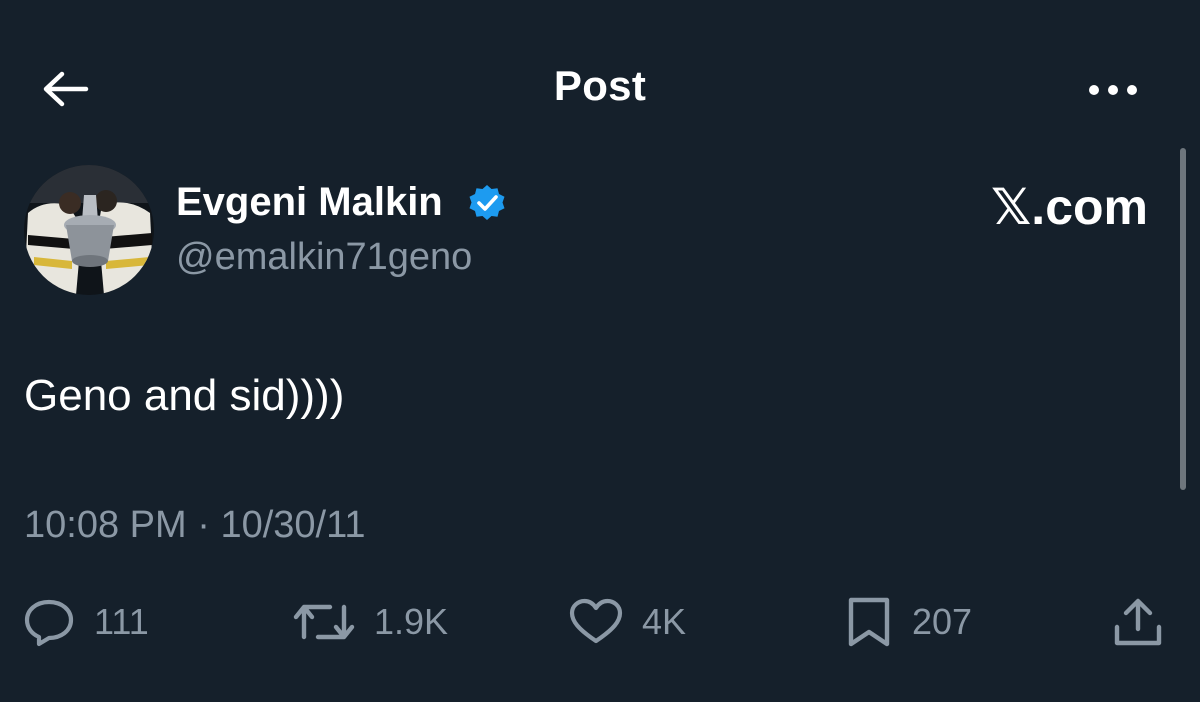 The image size is (1200, 702). I want to click on scrollbar, so click(1183, 319).